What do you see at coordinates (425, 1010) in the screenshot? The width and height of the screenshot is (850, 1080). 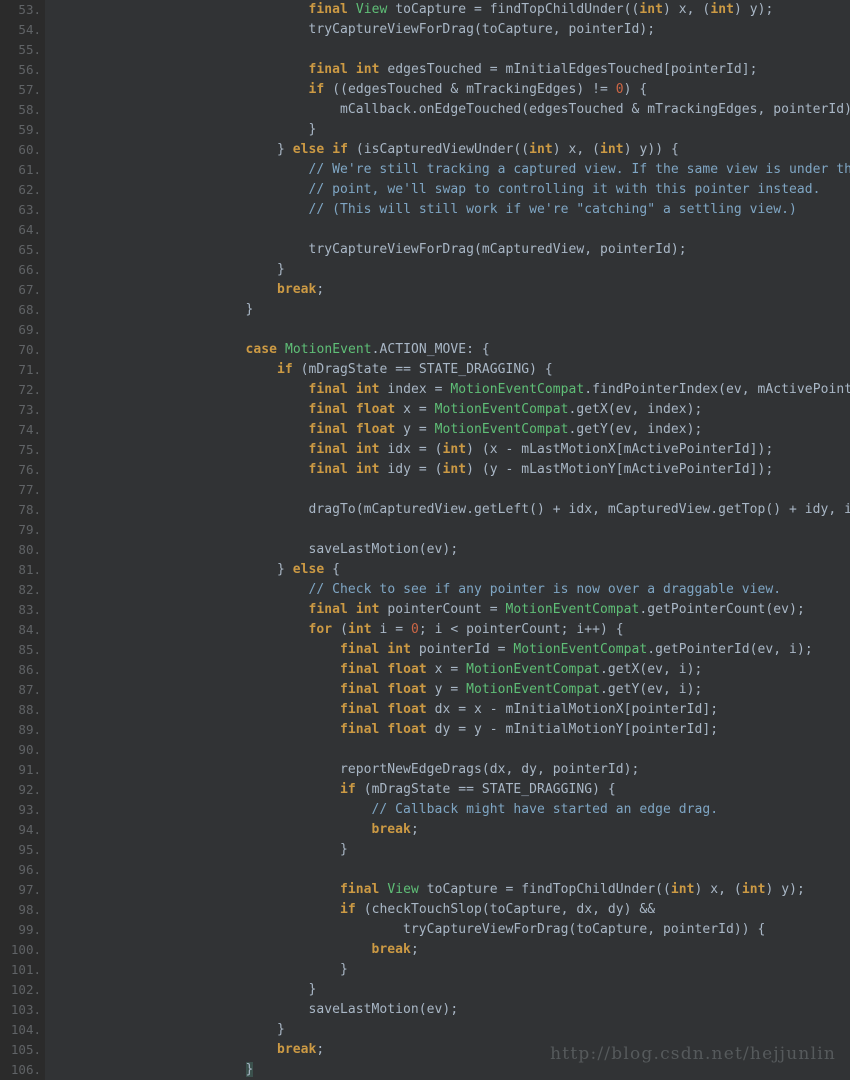 I see `code-line: 103. saveLastMotion(ev);` at bounding box center [425, 1010].